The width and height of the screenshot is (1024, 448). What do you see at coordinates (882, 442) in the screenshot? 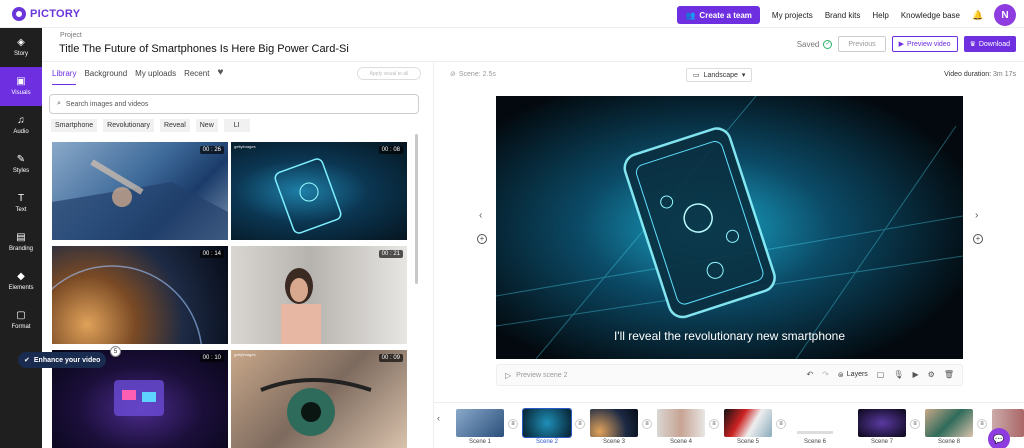
I see `scene-label: Scene 7` at bounding box center [882, 442].